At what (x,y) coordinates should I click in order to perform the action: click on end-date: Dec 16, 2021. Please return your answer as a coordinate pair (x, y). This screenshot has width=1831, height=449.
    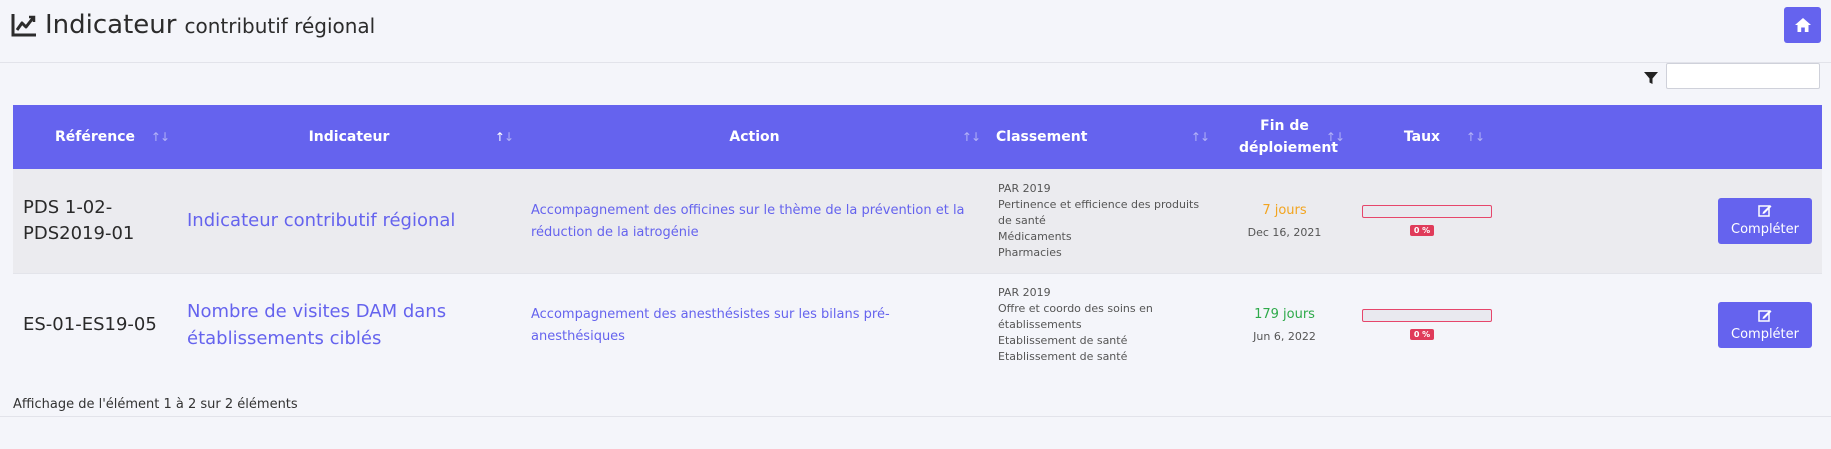
    Looking at the image, I should click on (1284, 232).